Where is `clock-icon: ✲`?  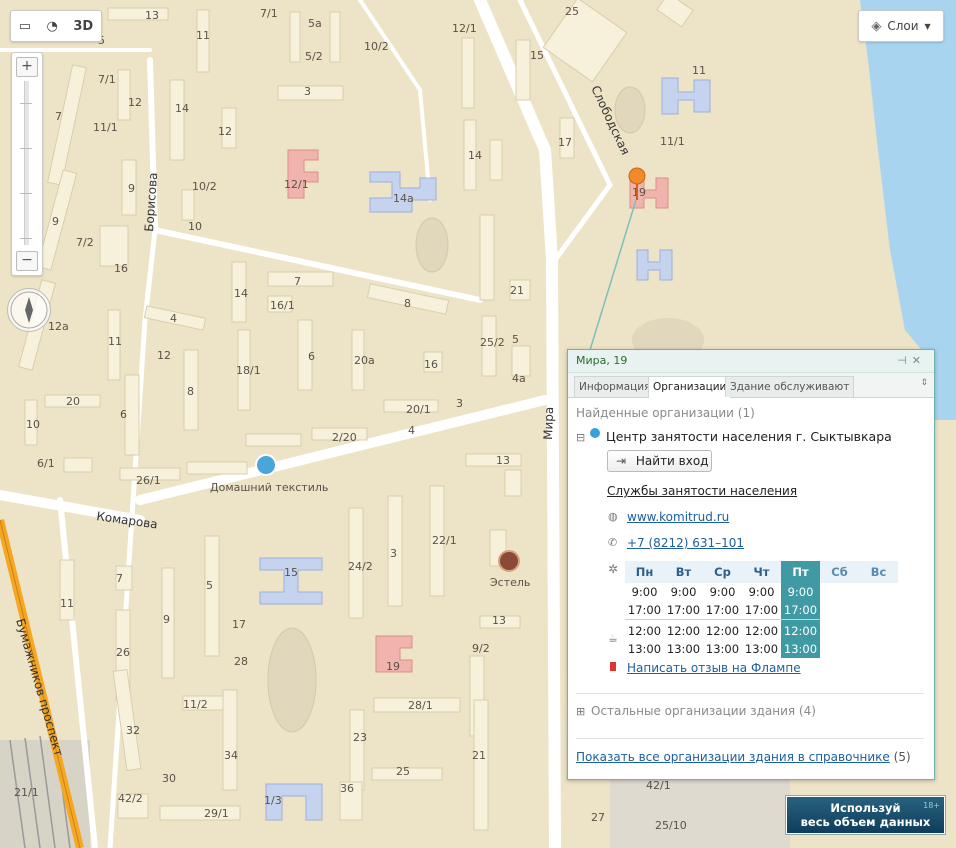
clock-icon: ✲ is located at coordinates (613, 569).